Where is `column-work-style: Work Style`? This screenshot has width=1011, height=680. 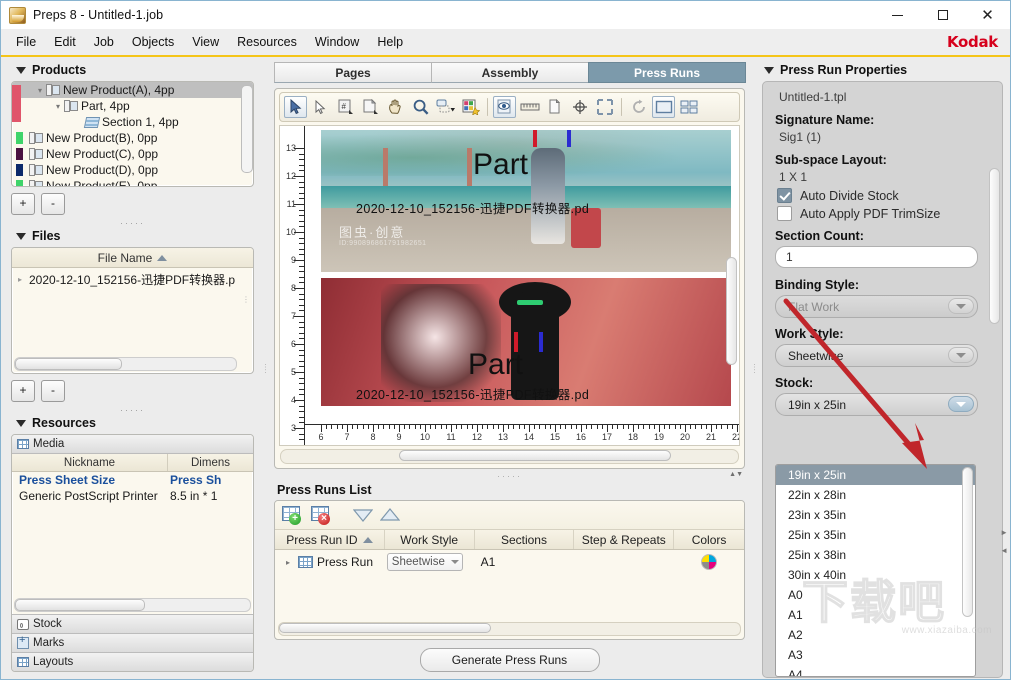 column-work-style: Work Style is located at coordinates (430, 539).